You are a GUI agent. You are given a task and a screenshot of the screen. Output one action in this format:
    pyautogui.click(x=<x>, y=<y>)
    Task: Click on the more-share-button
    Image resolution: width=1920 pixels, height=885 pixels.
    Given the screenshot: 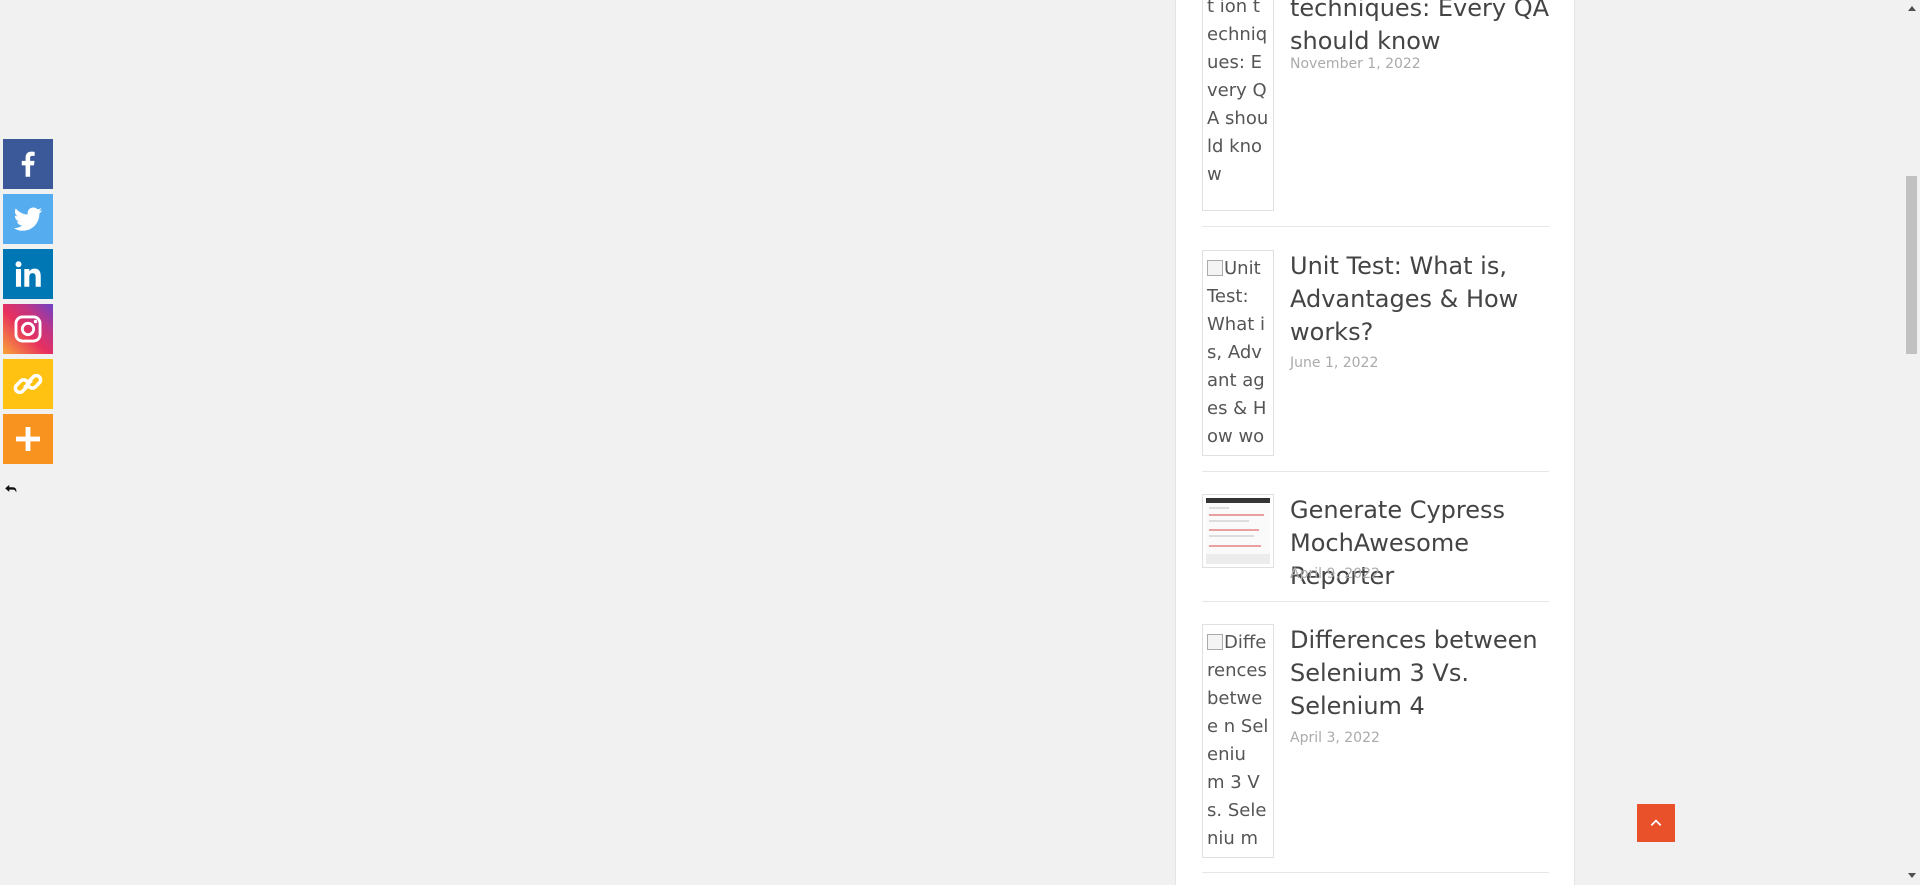 What is the action you would take?
    pyautogui.click(x=28, y=439)
    